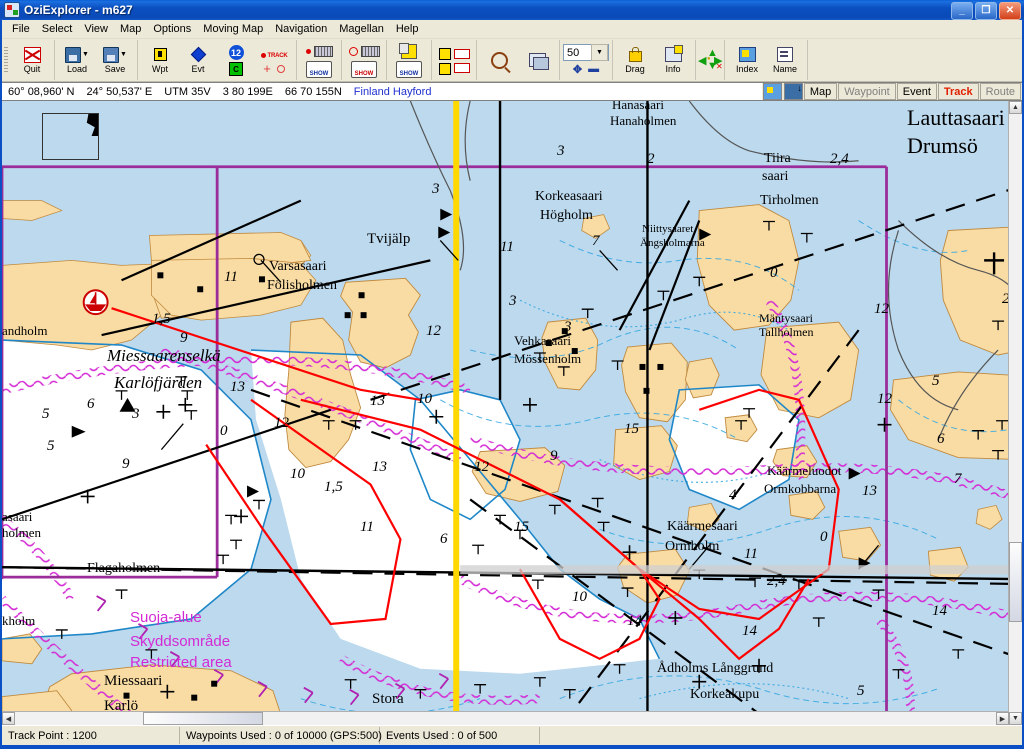  Describe the element at coordinates (916, 91) in the screenshot. I see `tab-event: Event` at that location.